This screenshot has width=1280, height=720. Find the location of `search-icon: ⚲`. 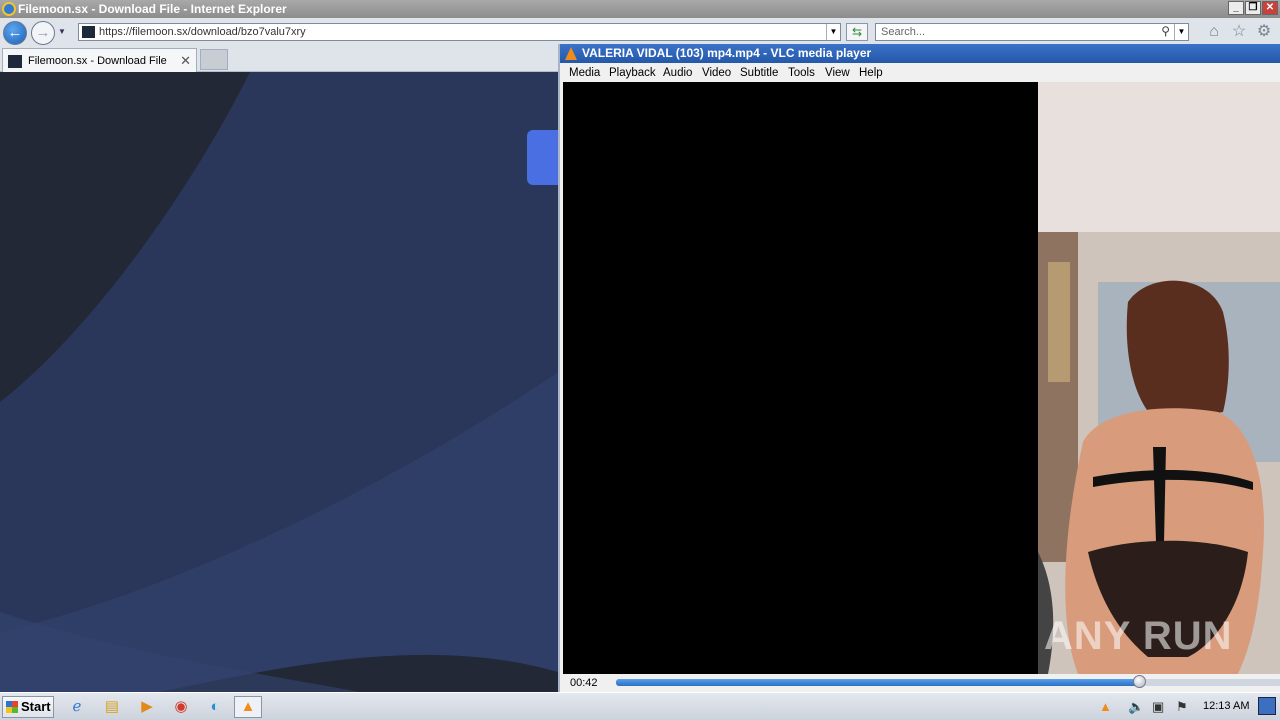

search-icon: ⚲ is located at coordinates (1165, 31).